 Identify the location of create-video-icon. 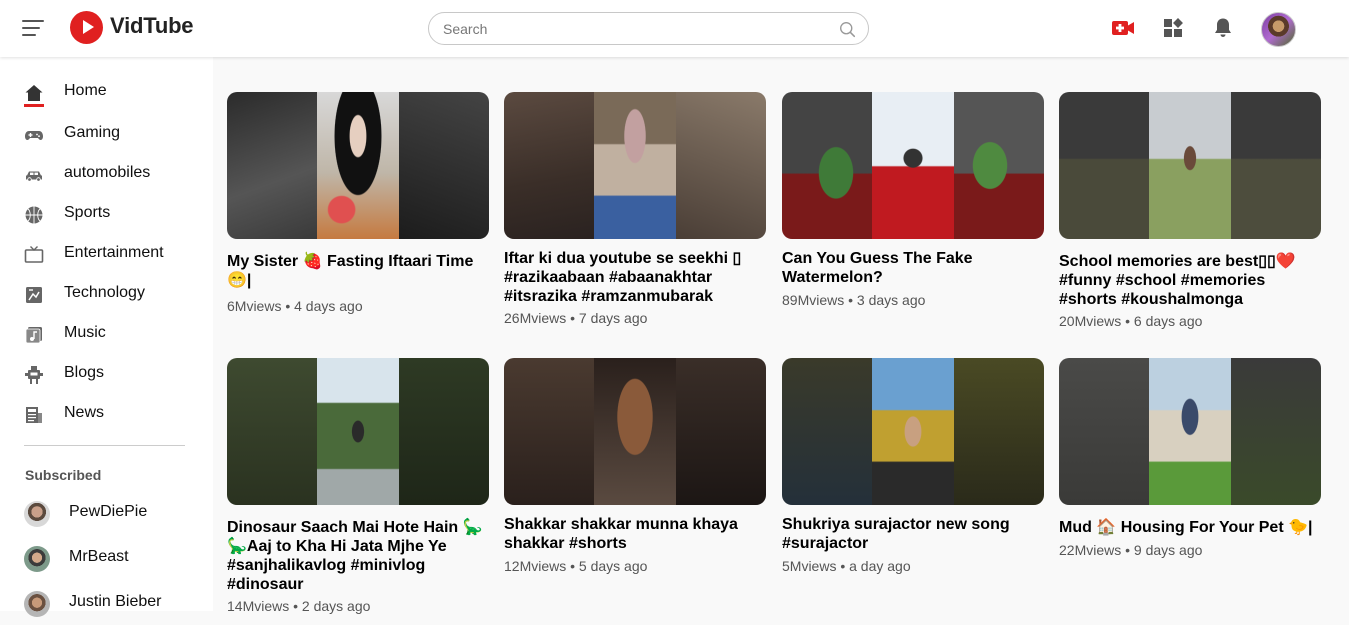
(1123, 28).